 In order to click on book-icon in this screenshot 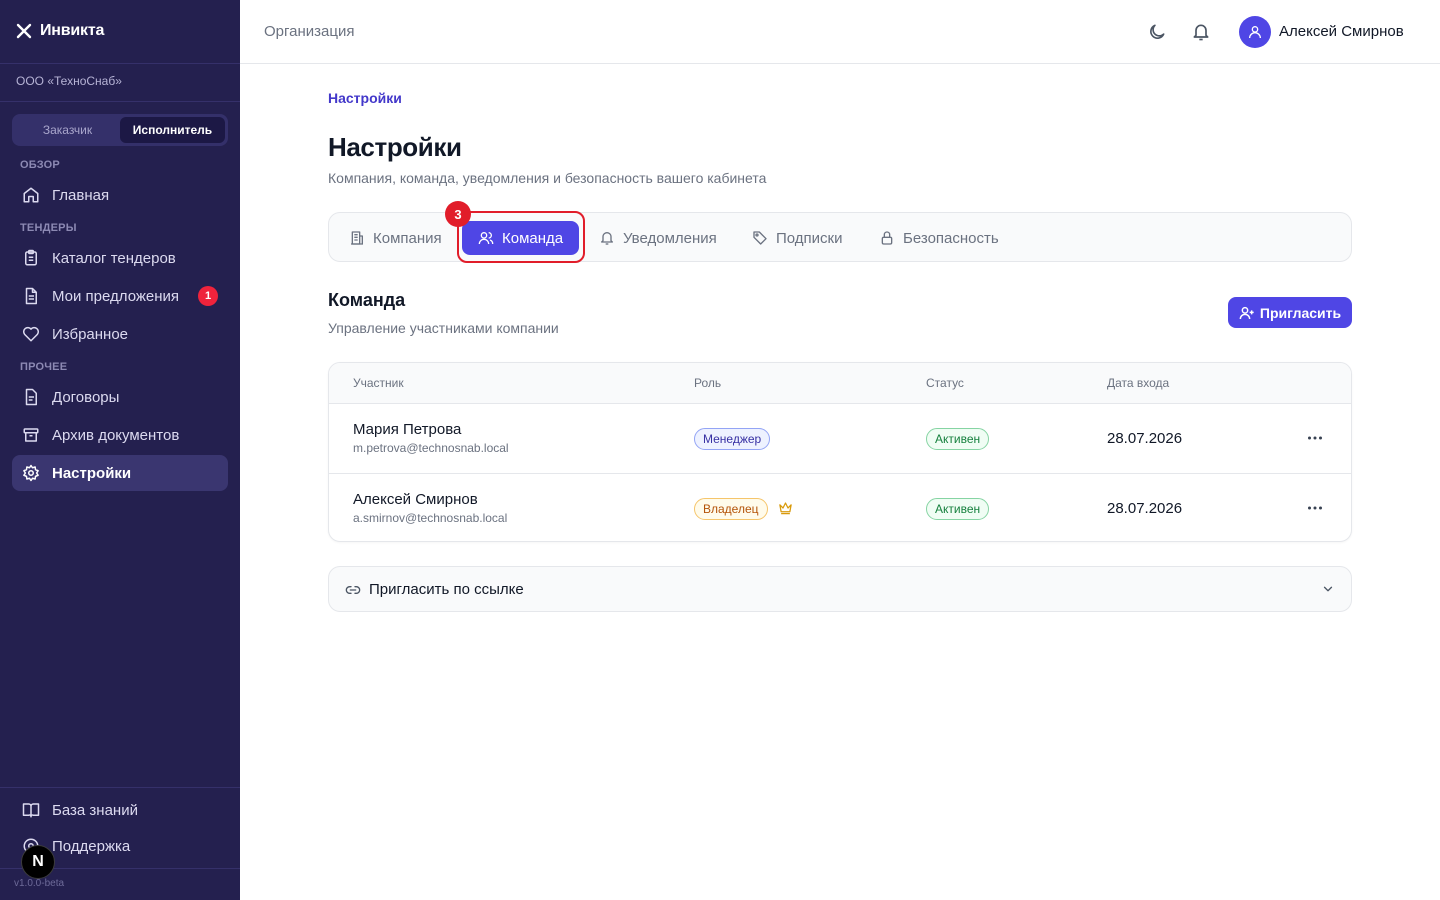, I will do `click(31, 810)`.